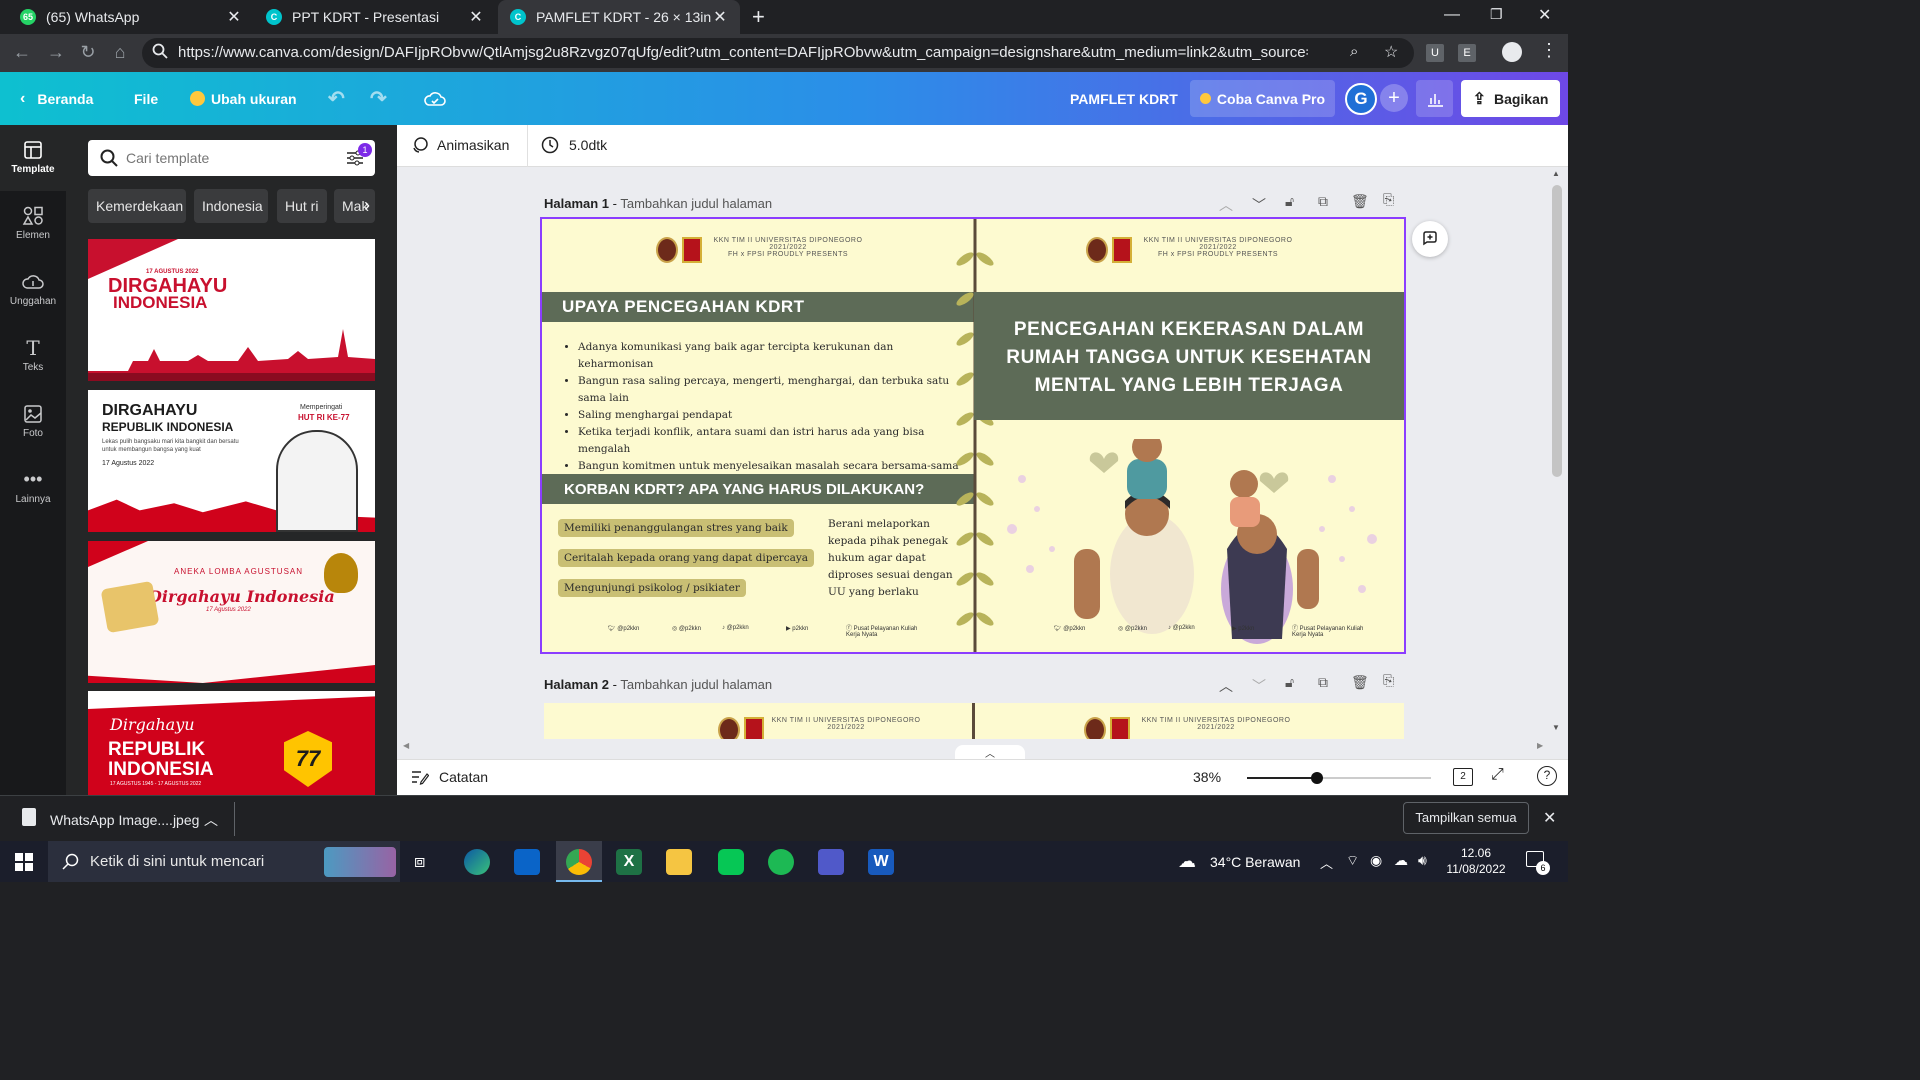  What do you see at coordinates (367, 205) in the screenshot?
I see `chips-next-icon: ›` at bounding box center [367, 205].